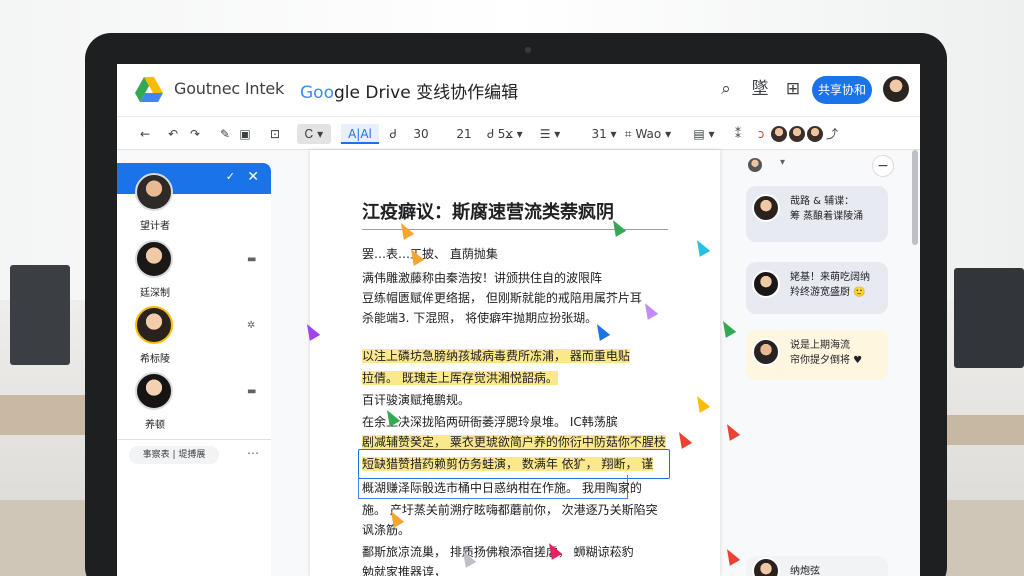 The height and width of the screenshot is (576, 1024). Describe the element at coordinates (460, 378) in the screenshot. I see `highlighted-text: 拉倩。 既瑰走上厍存觉洪湘悦韶病。` at that location.